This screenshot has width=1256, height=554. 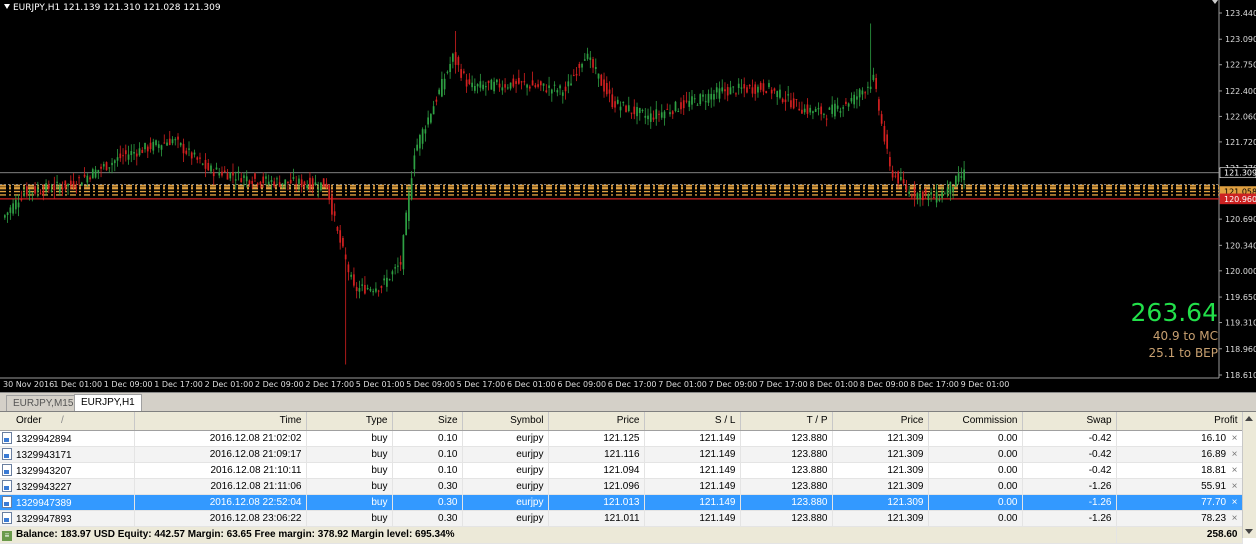 What do you see at coordinates (1179, 502) in the screenshot?
I see `cell-profit: 77.70 ×` at bounding box center [1179, 502].